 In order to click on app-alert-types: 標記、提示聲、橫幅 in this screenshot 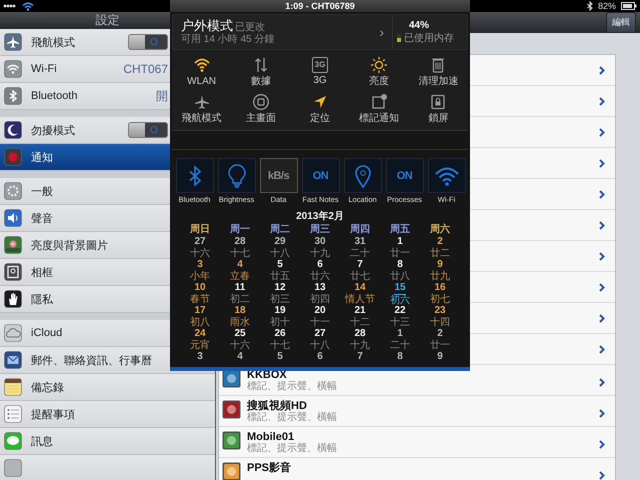, I will do `click(292, 387)`.